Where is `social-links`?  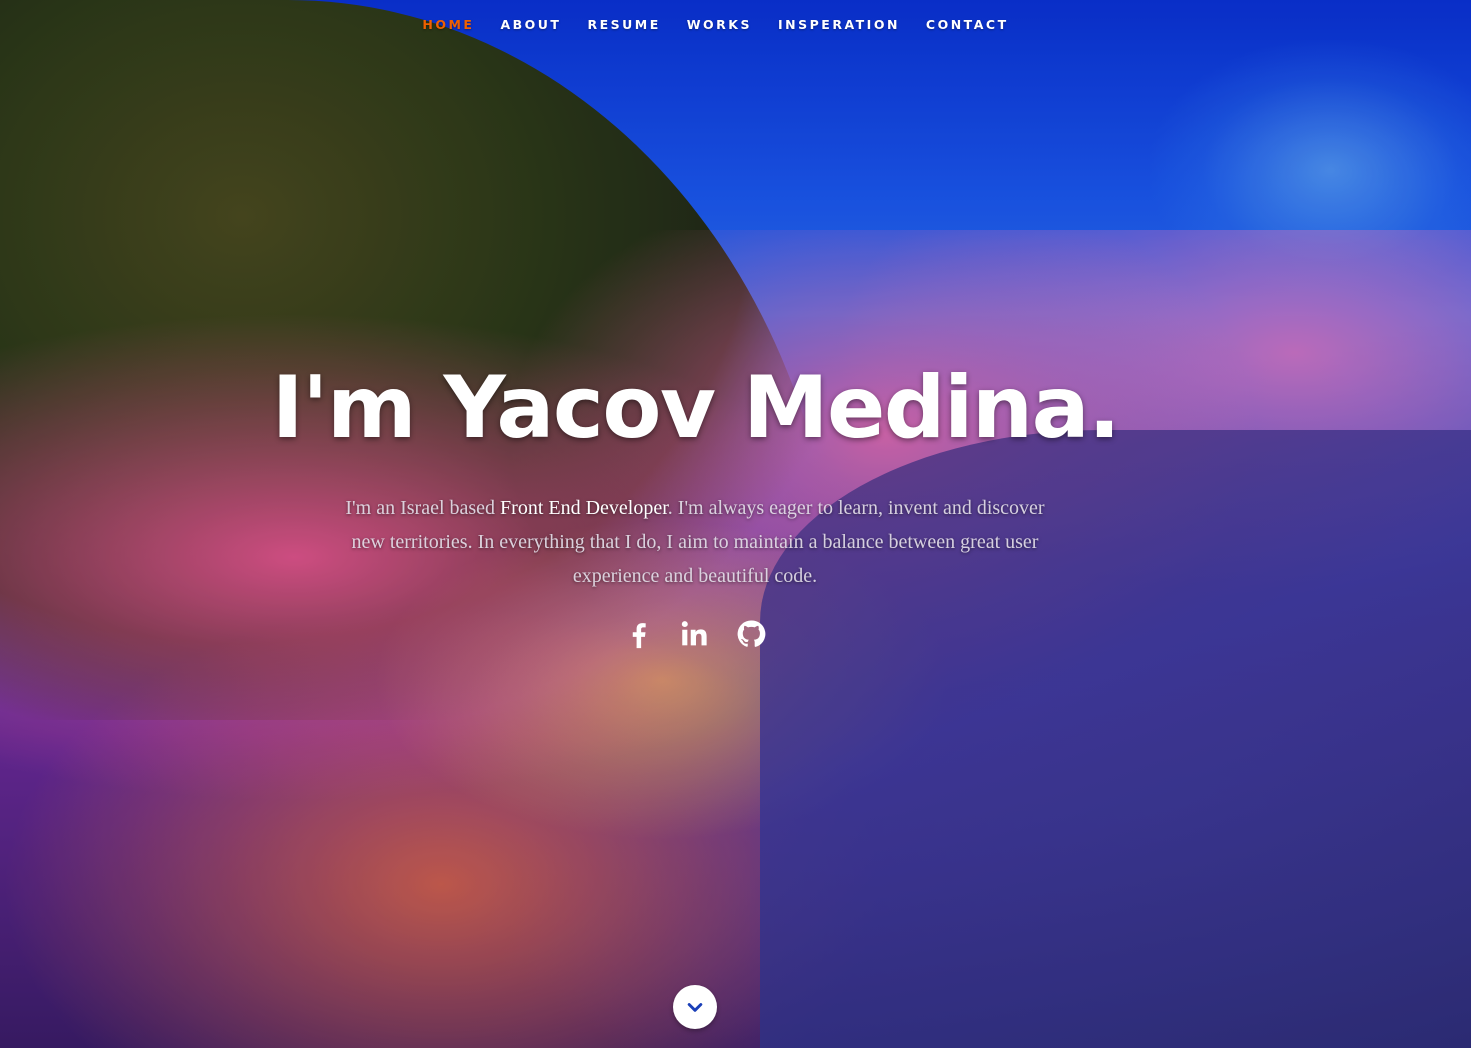
social-links is located at coordinates (695, 634).